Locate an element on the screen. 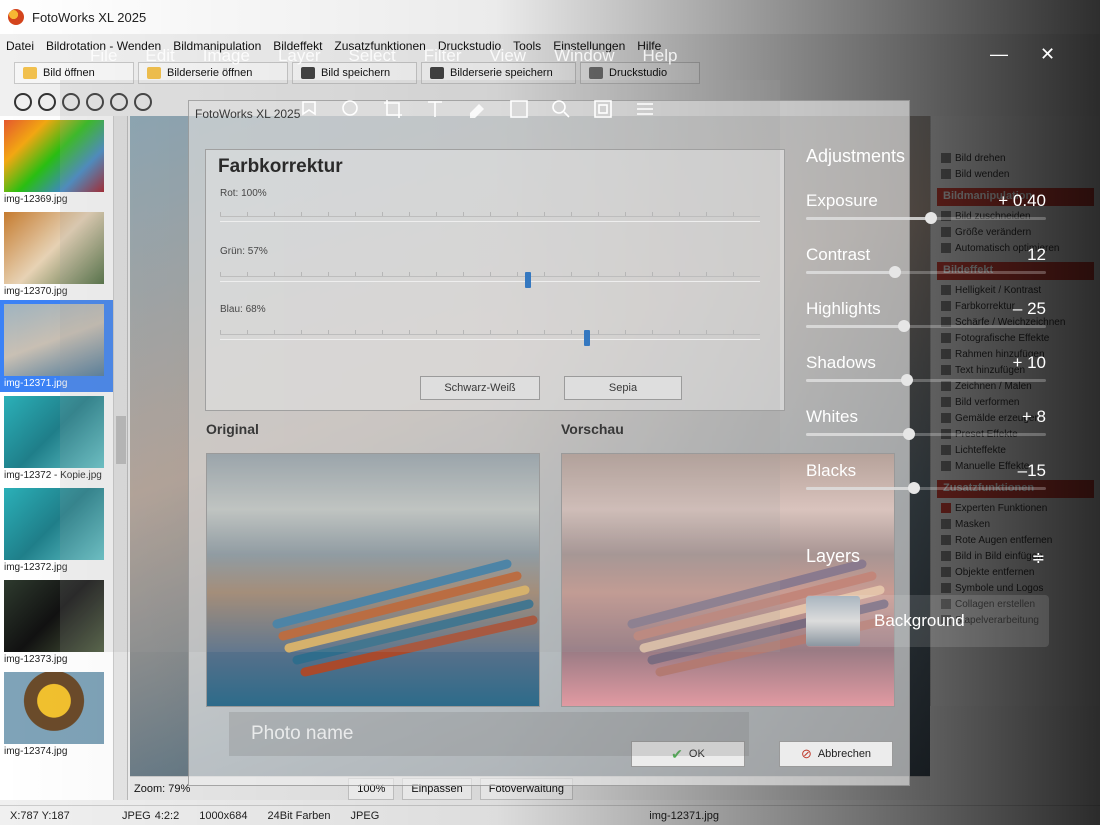 This screenshot has width=1100, height=825. editor-menu-select: Select is located at coordinates (371, 56).